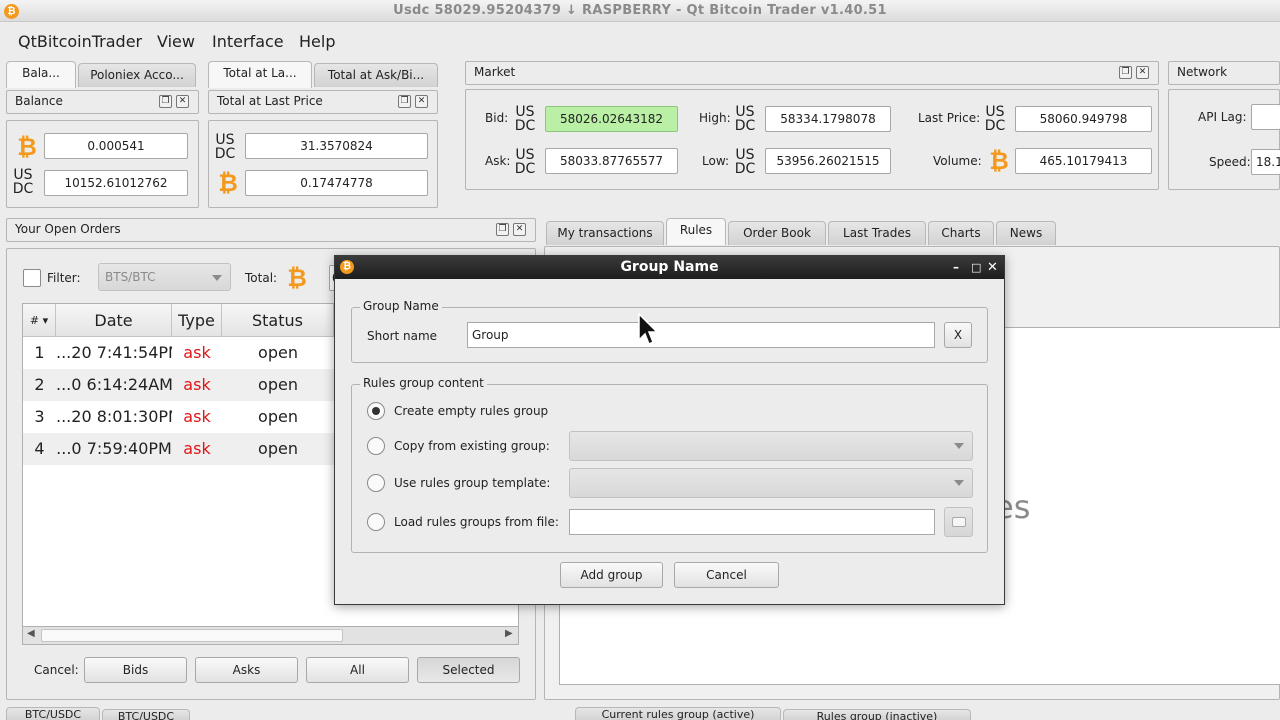 This screenshot has width=1280, height=720. What do you see at coordinates (696, 231) in the screenshot?
I see `tab-rules: Rules` at bounding box center [696, 231].